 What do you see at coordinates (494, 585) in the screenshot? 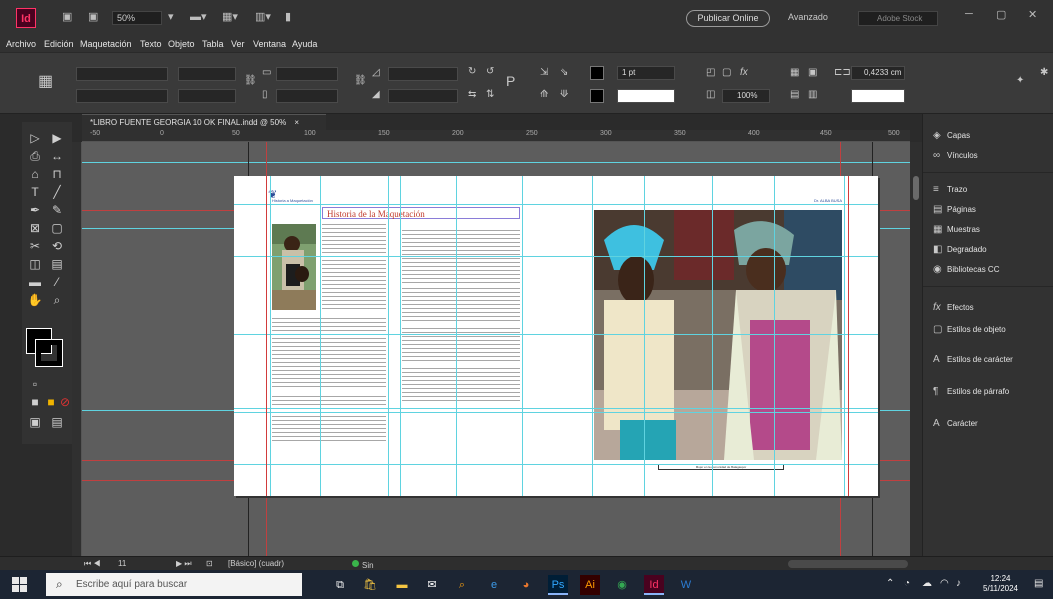
I see `edge-icon: e` at bounding box center [494, 585].